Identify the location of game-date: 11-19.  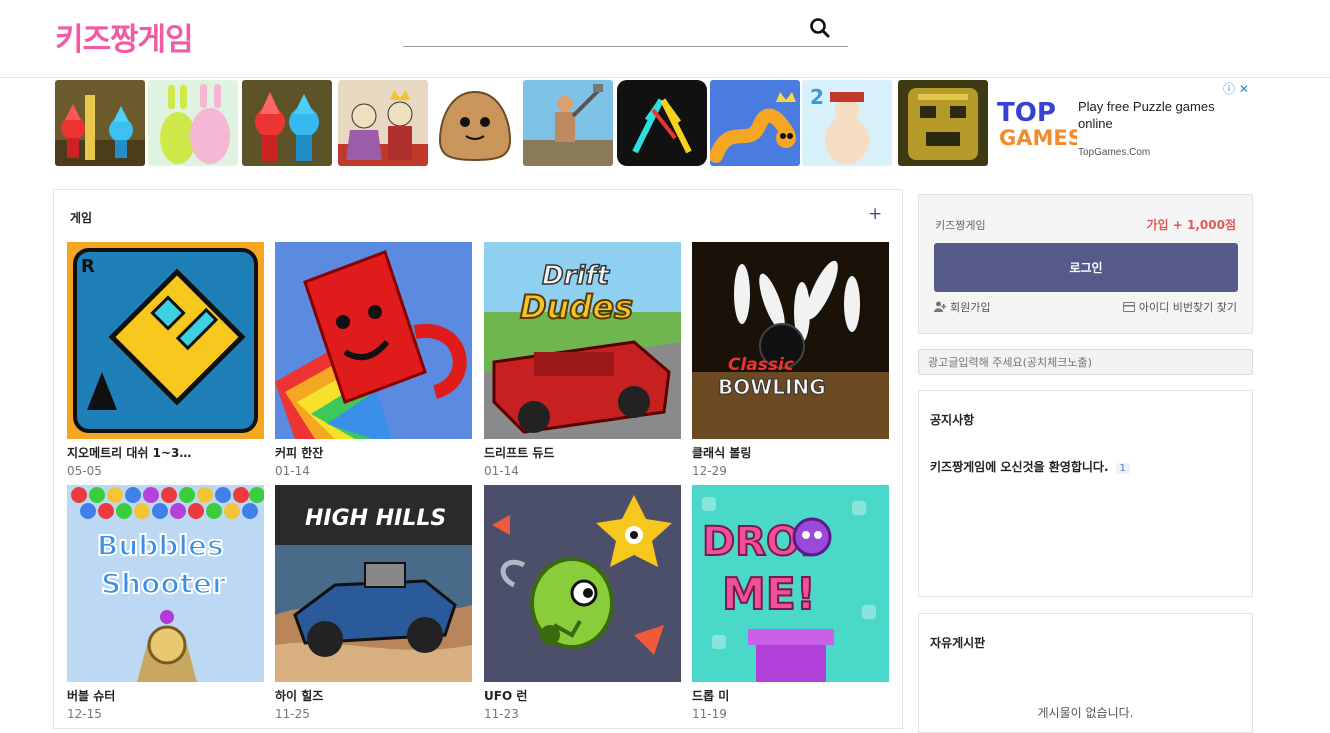
(709, 714).